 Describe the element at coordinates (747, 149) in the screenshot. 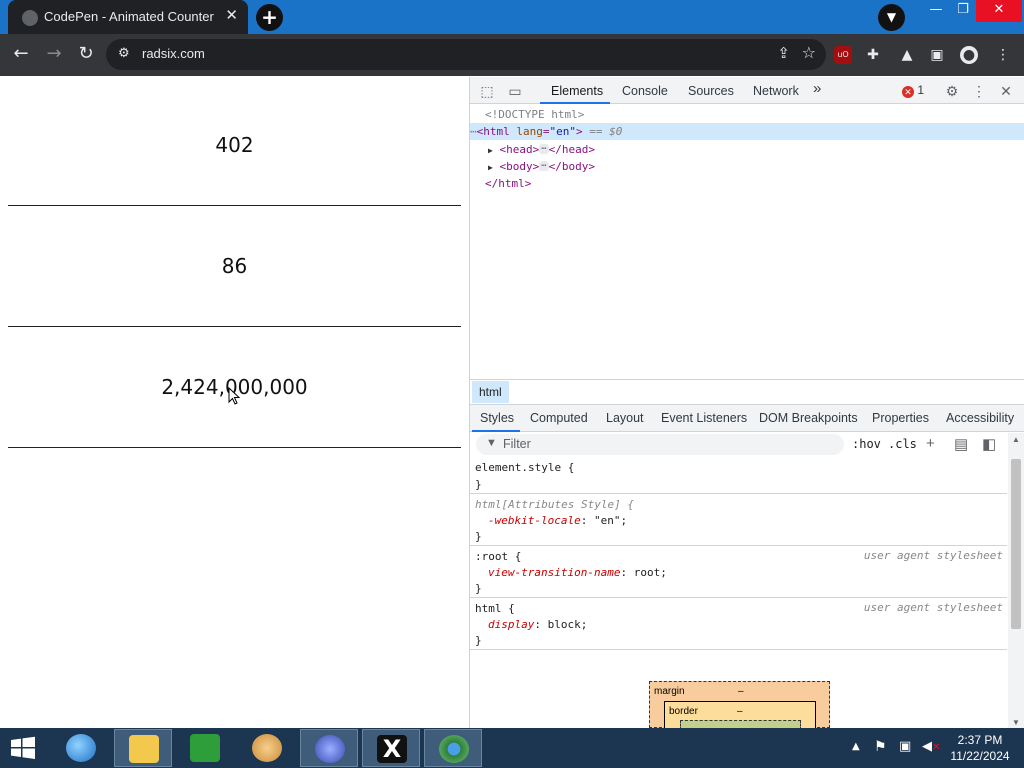

I see `dom-head-node: ▶ <head> ⋯ </head>` at that location.